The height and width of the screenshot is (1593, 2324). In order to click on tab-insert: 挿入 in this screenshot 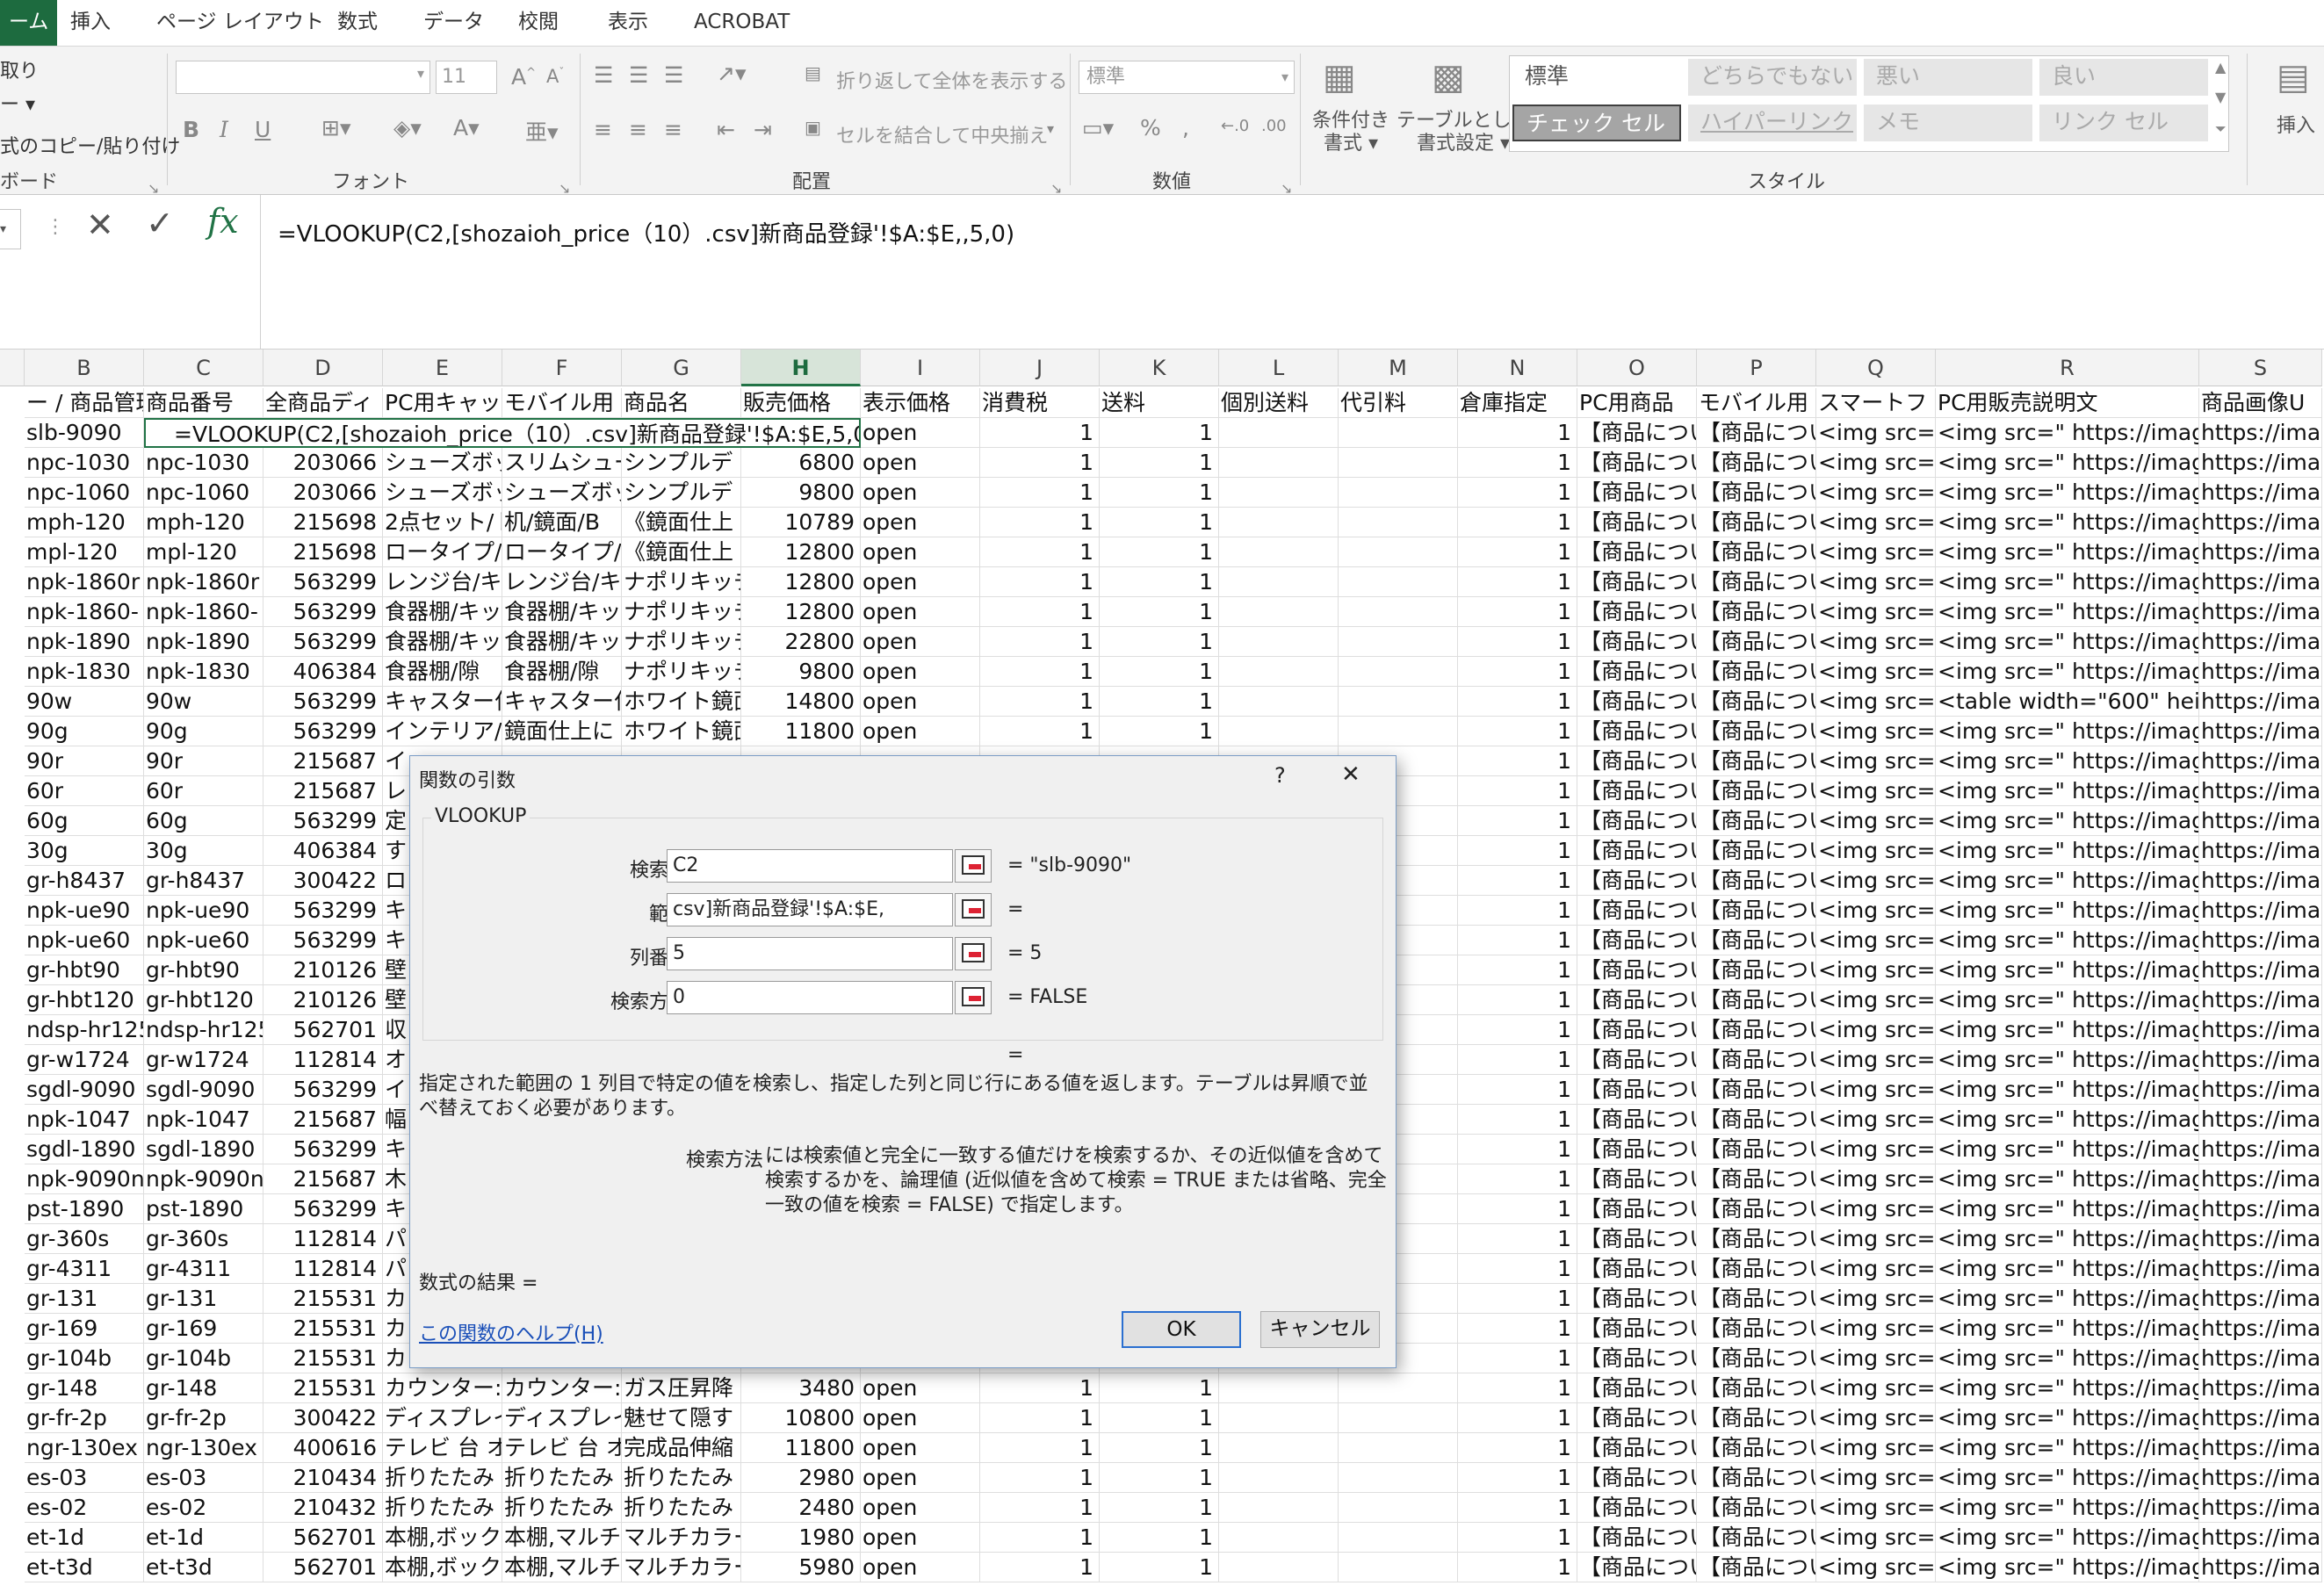, I will do `click(90, 23)`.